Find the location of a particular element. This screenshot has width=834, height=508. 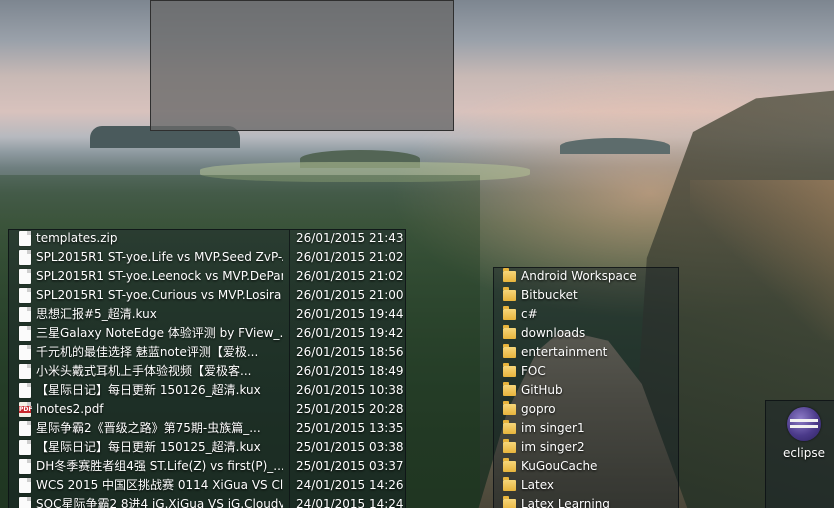

file-modified-date: 26/01/2015 18:49 is located at coordinates (350, 371).